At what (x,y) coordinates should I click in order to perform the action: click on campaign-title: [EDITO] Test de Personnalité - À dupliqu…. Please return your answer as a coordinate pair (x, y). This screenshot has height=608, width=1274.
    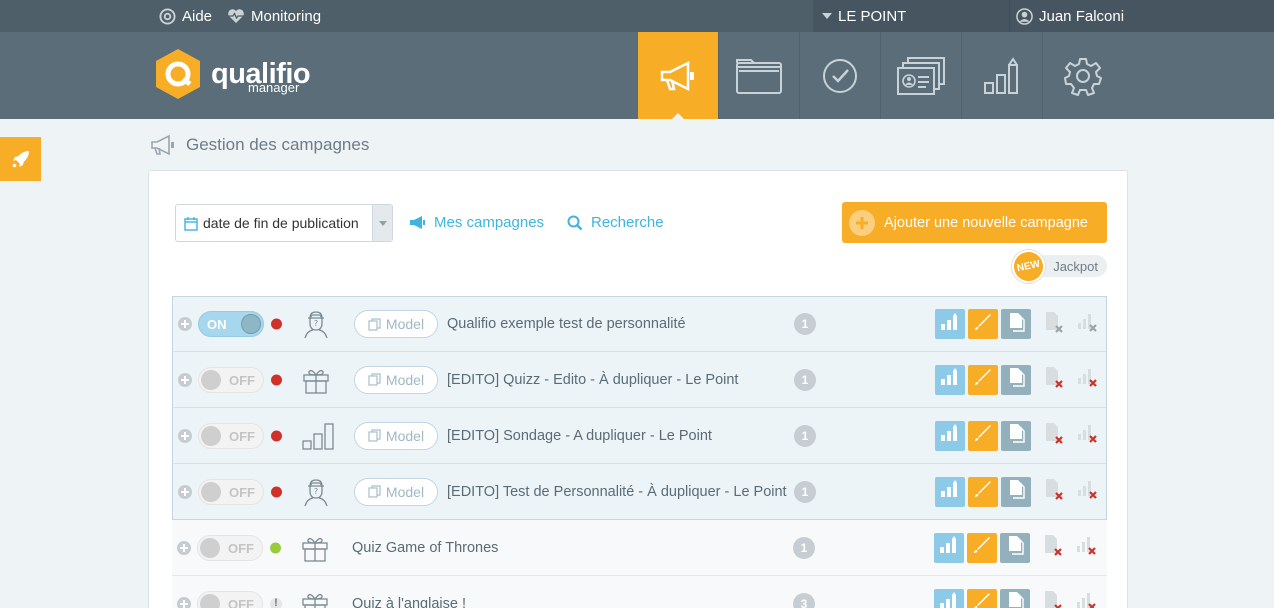
    Looking at the image, I should click on (617, 492).